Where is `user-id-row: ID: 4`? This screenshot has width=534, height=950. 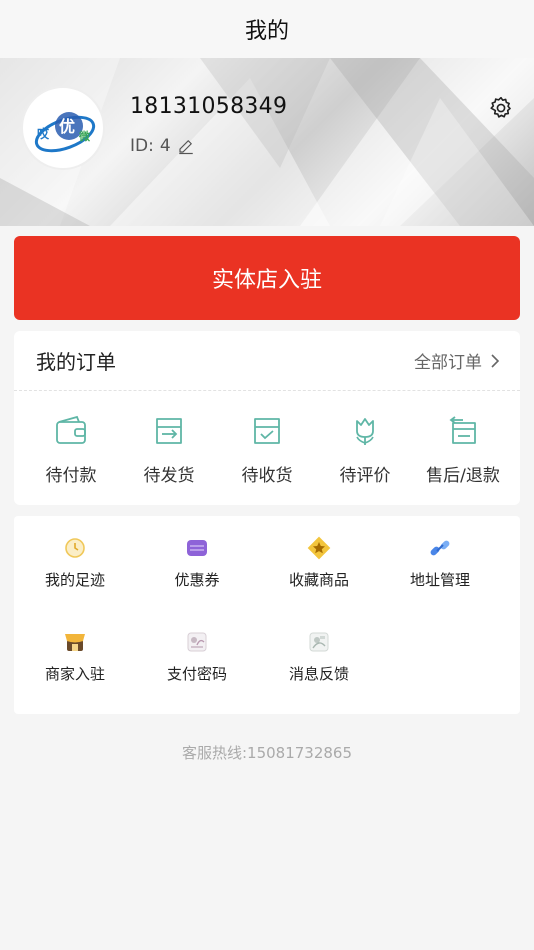
user-id-row: ID: 4 is located at coordinates (162, 146).